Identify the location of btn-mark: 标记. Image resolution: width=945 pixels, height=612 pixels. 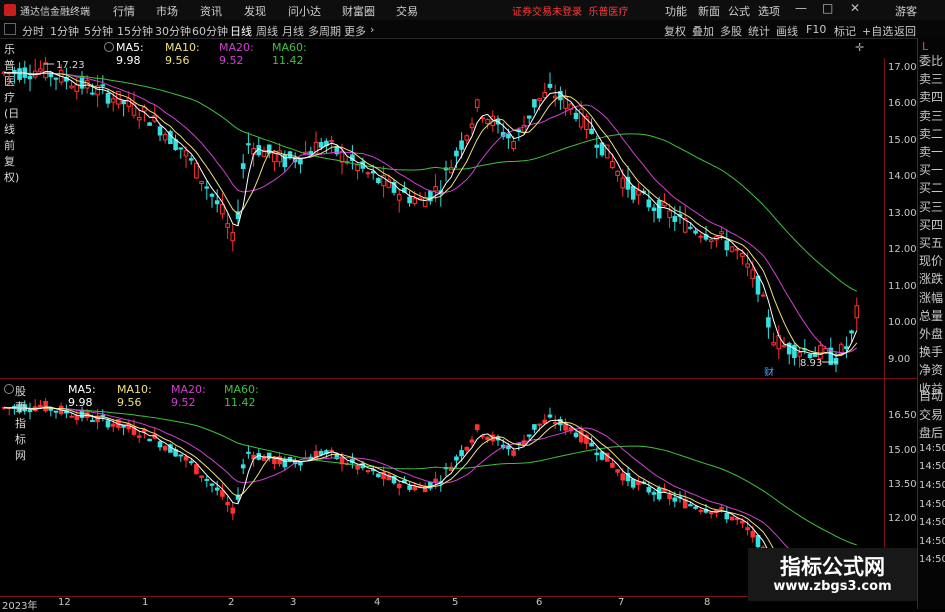
(845, 31).